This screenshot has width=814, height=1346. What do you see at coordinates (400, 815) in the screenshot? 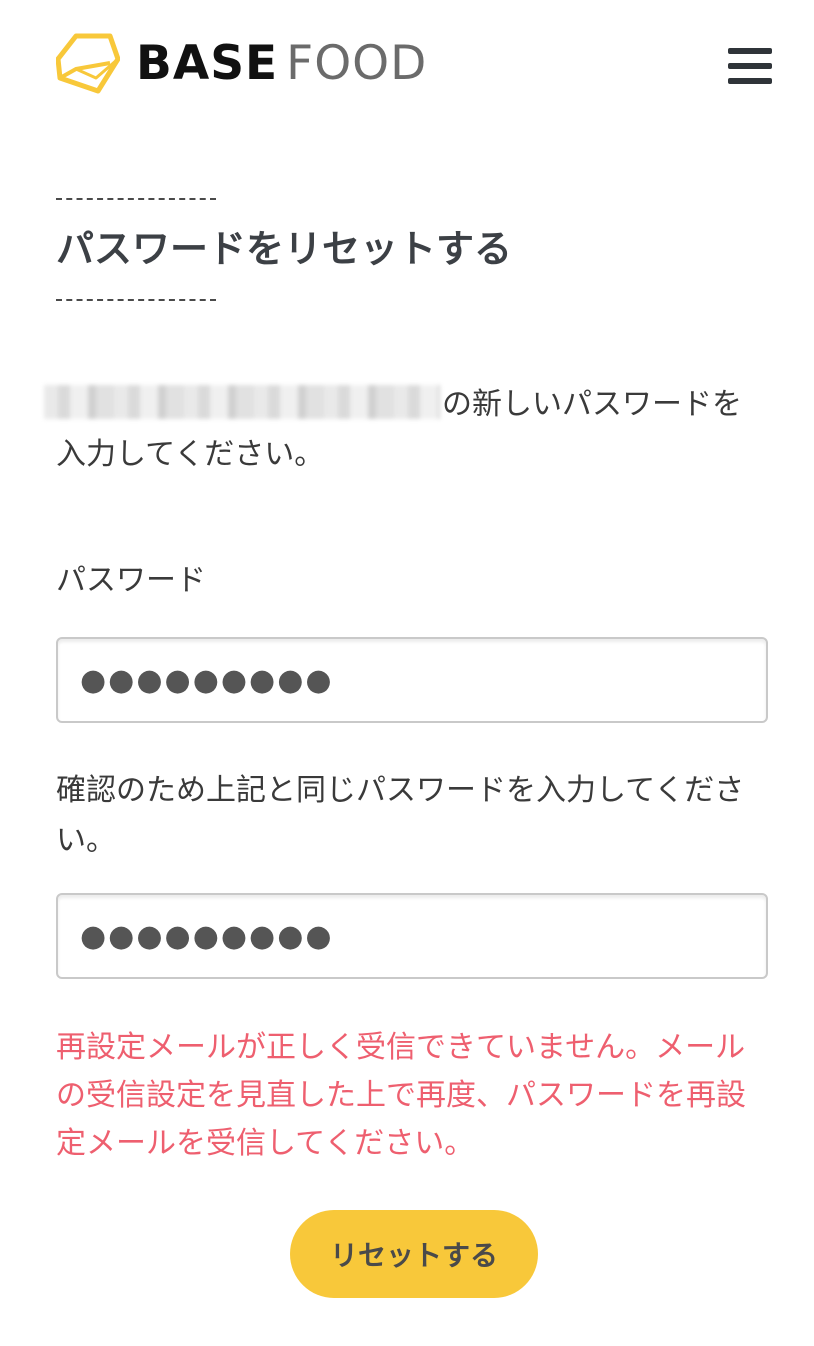
I see `confirm-password-label: 確認のため上記と同じパスワードを入力してください。` at bounding box center [400, 815].